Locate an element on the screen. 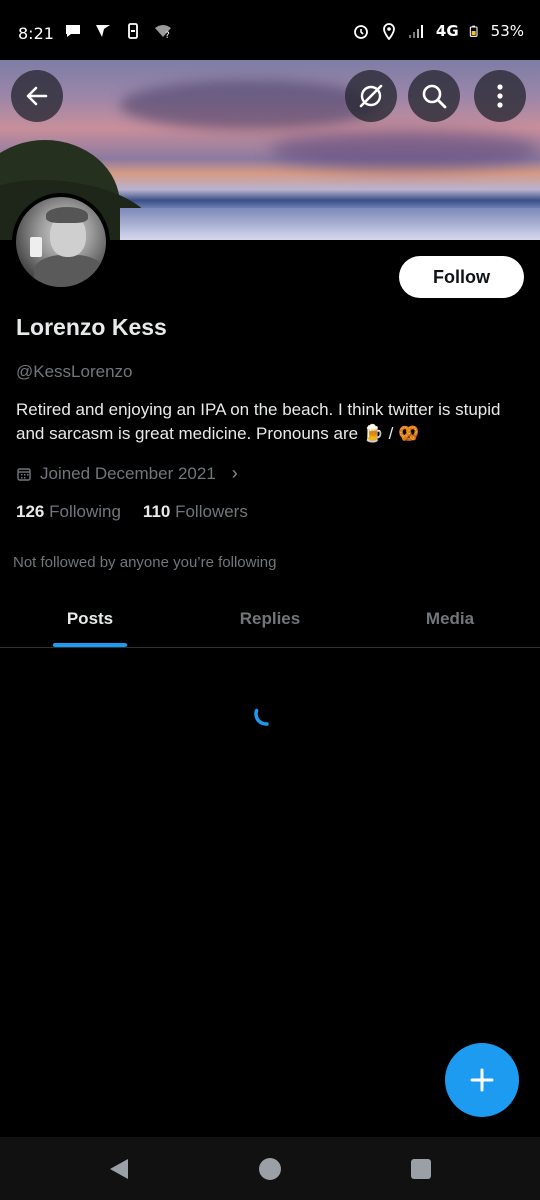  tab-replies: Replies is located at coordinates (270, 618).